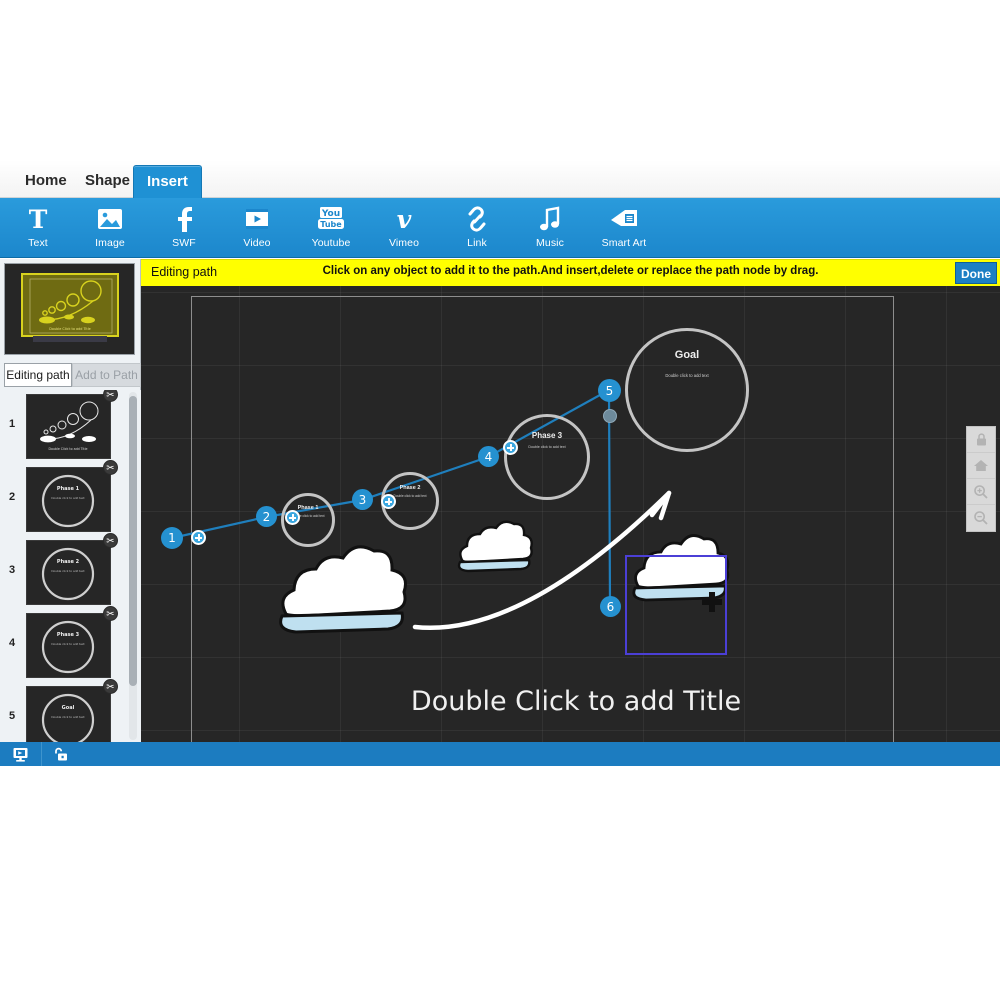 The width and height of the screenshot is (1000, 1000). Describe the element at coordinates (676, 605) in the screenshot. I see `selection-box` at that location.